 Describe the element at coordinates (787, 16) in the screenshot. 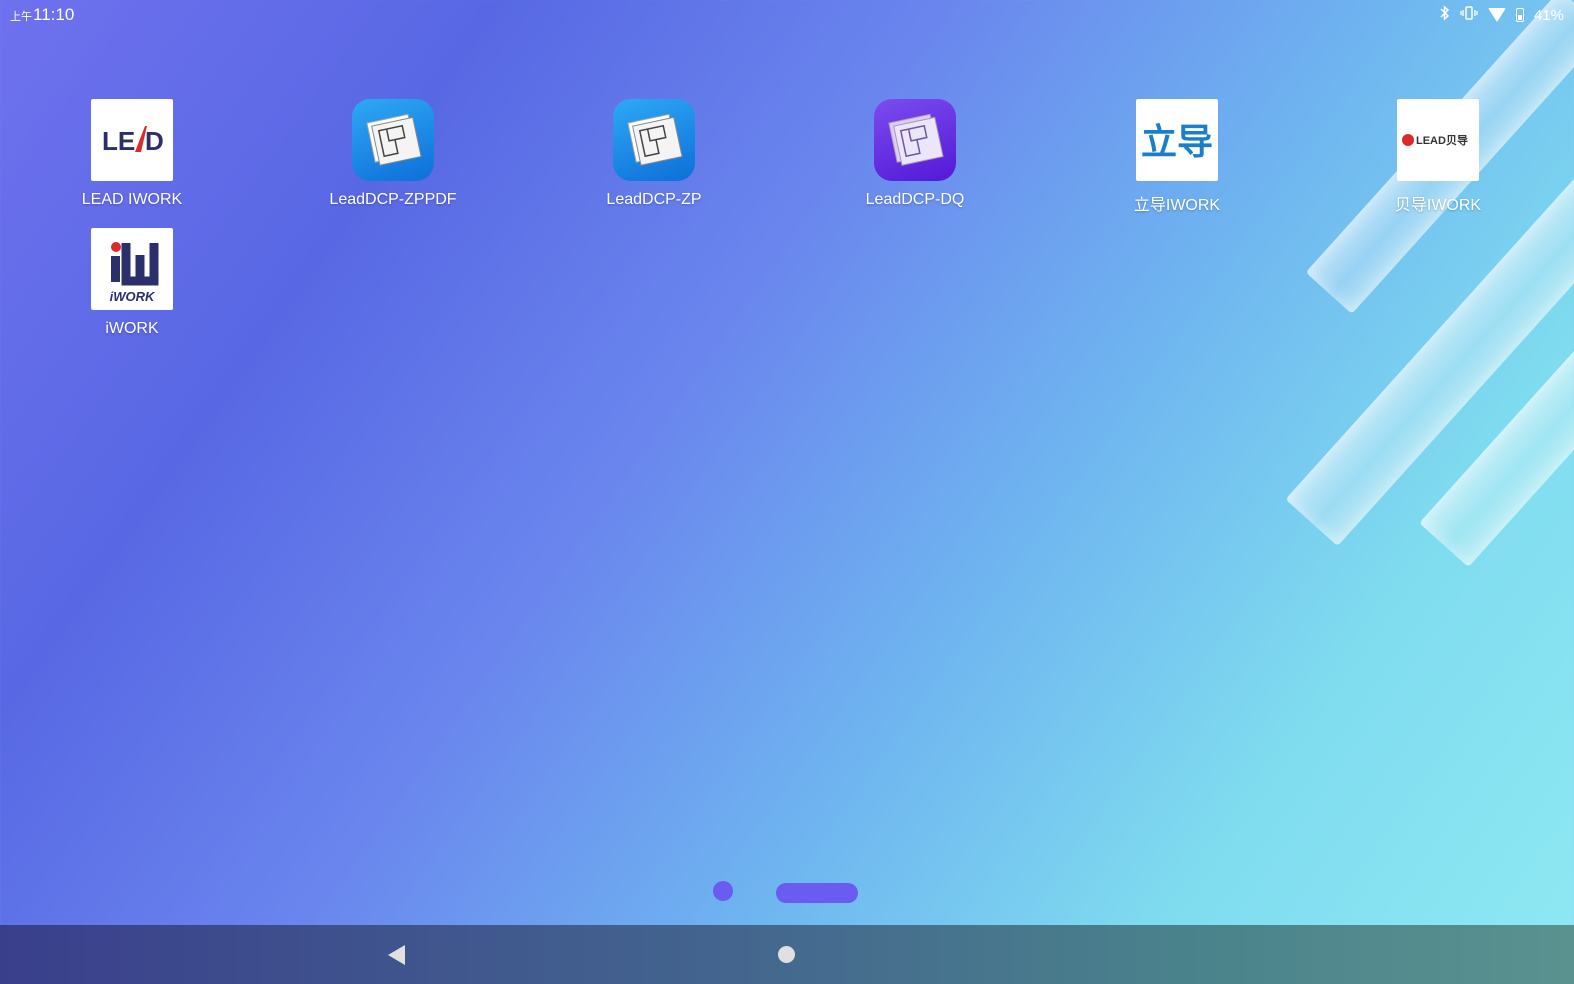

I see `status-bar: 上午11:10 41%` at that location.